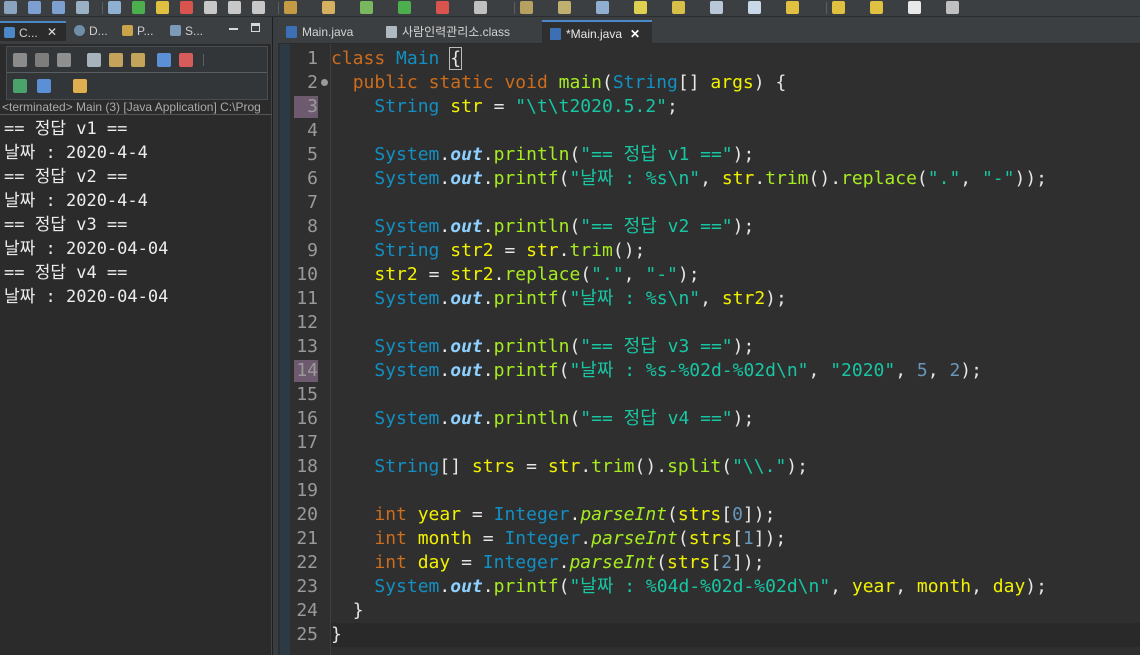  I want to click on prev-annotation-icon, so click(838, 7).